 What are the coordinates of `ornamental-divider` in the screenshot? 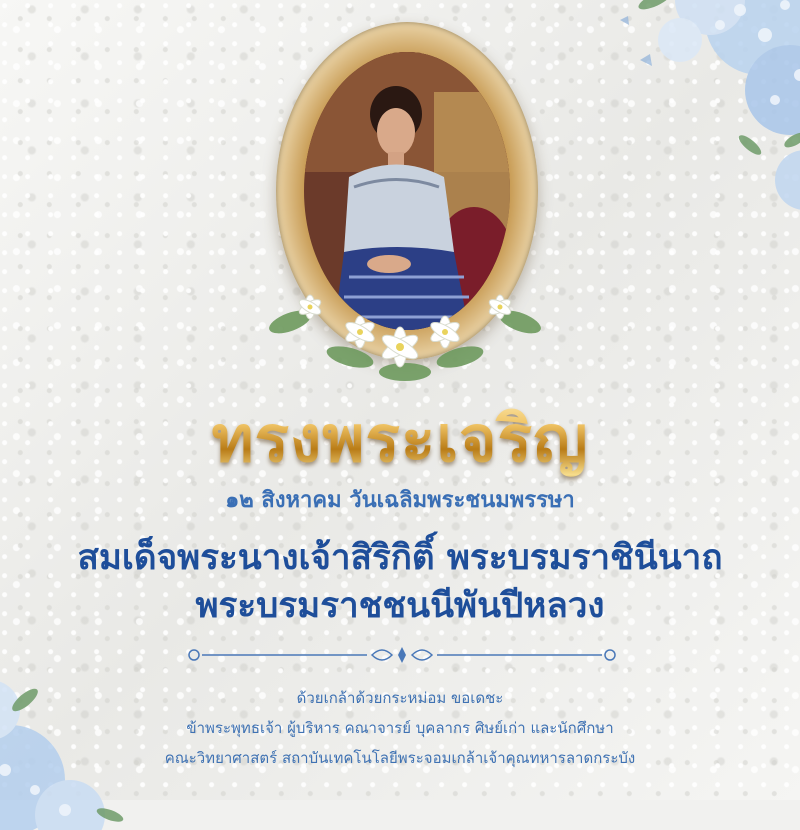 It's located at (402, 655).